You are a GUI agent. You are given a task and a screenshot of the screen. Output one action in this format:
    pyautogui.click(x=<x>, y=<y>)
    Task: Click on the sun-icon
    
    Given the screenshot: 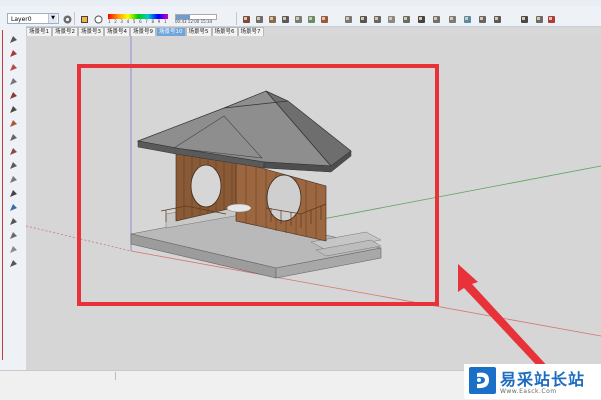 What is the action you would take?
    pyautogui.click(x=98, y=19)
    